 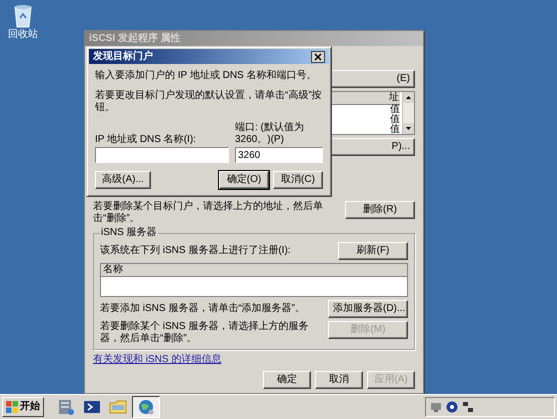 What do you see at coordinates (206, 76) in the screenshot?
I see `intro-text: 输入要添加门户的 IP 地址或 DNS 名称和端口号。` at bounding box center [206, 76].